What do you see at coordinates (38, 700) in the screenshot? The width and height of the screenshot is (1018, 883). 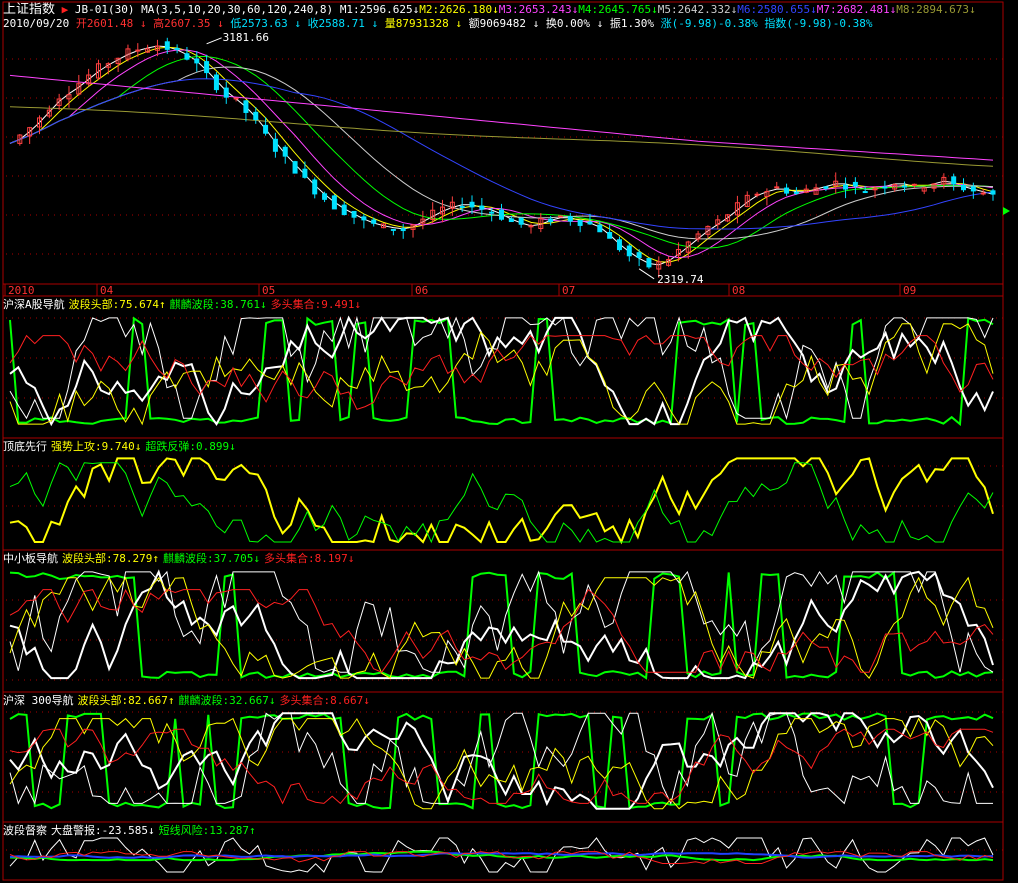 I see `panel-name: 沪深 300导航` at bounding box center [38, 700].